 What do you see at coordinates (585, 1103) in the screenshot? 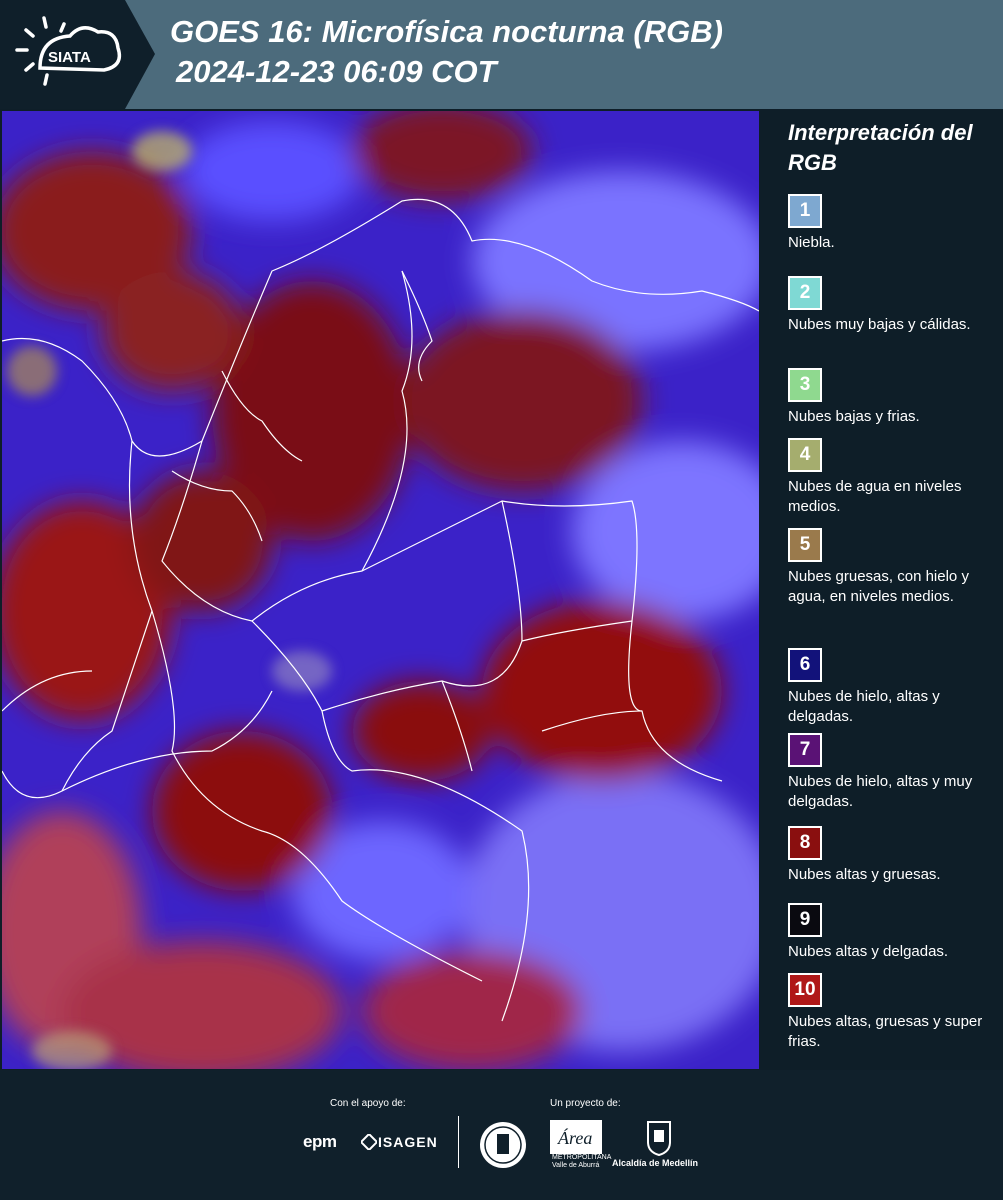
I see `project-label: Un proyecto de:` at bounding box center [585, 1103].